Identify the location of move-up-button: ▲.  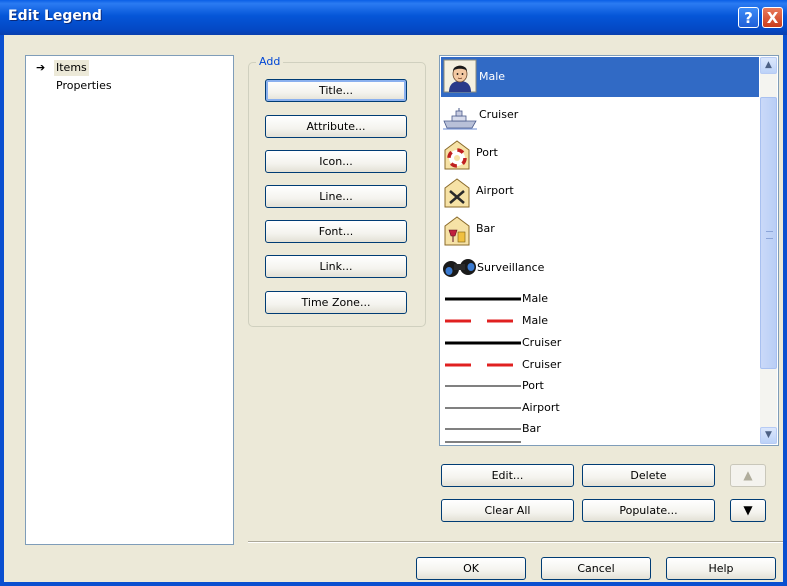
(748, 475).